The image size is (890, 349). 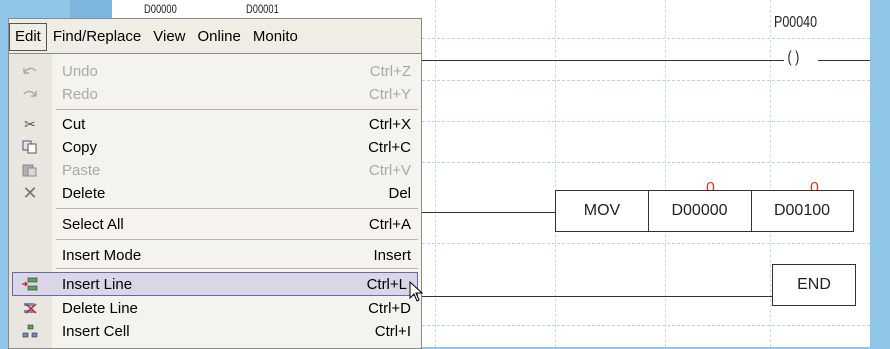 I want to click on delete-x-icon: ✕, so click(x=30, y=192).